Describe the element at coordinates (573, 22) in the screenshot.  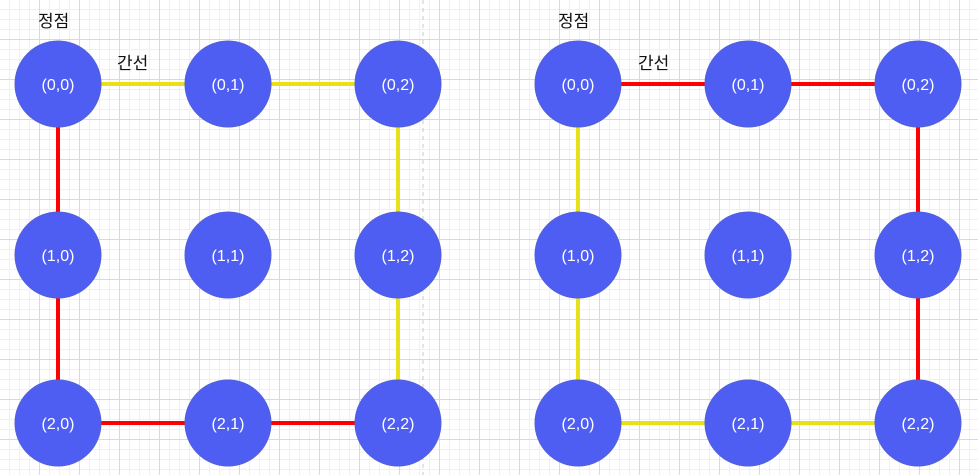
I see `right-vertex-caption: 정점` at that location.